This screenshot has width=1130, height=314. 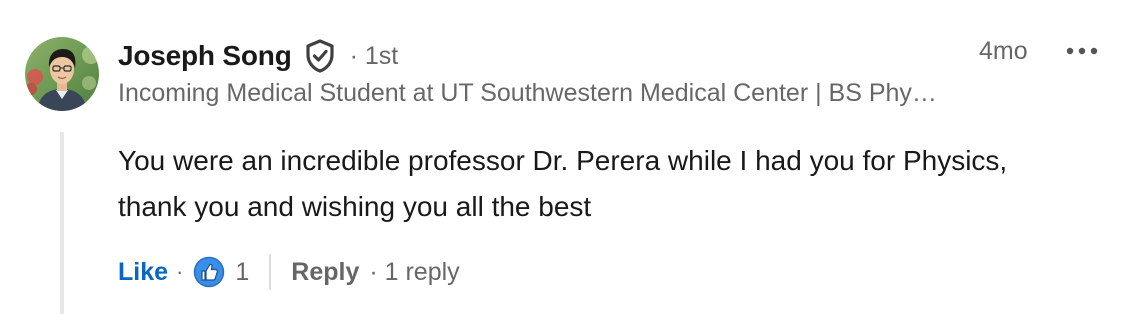 What do you see at coordinates (414, 272) in the screenshot?
I see `replies-count-link: · 1 reply` at bounding box center [414, 272].